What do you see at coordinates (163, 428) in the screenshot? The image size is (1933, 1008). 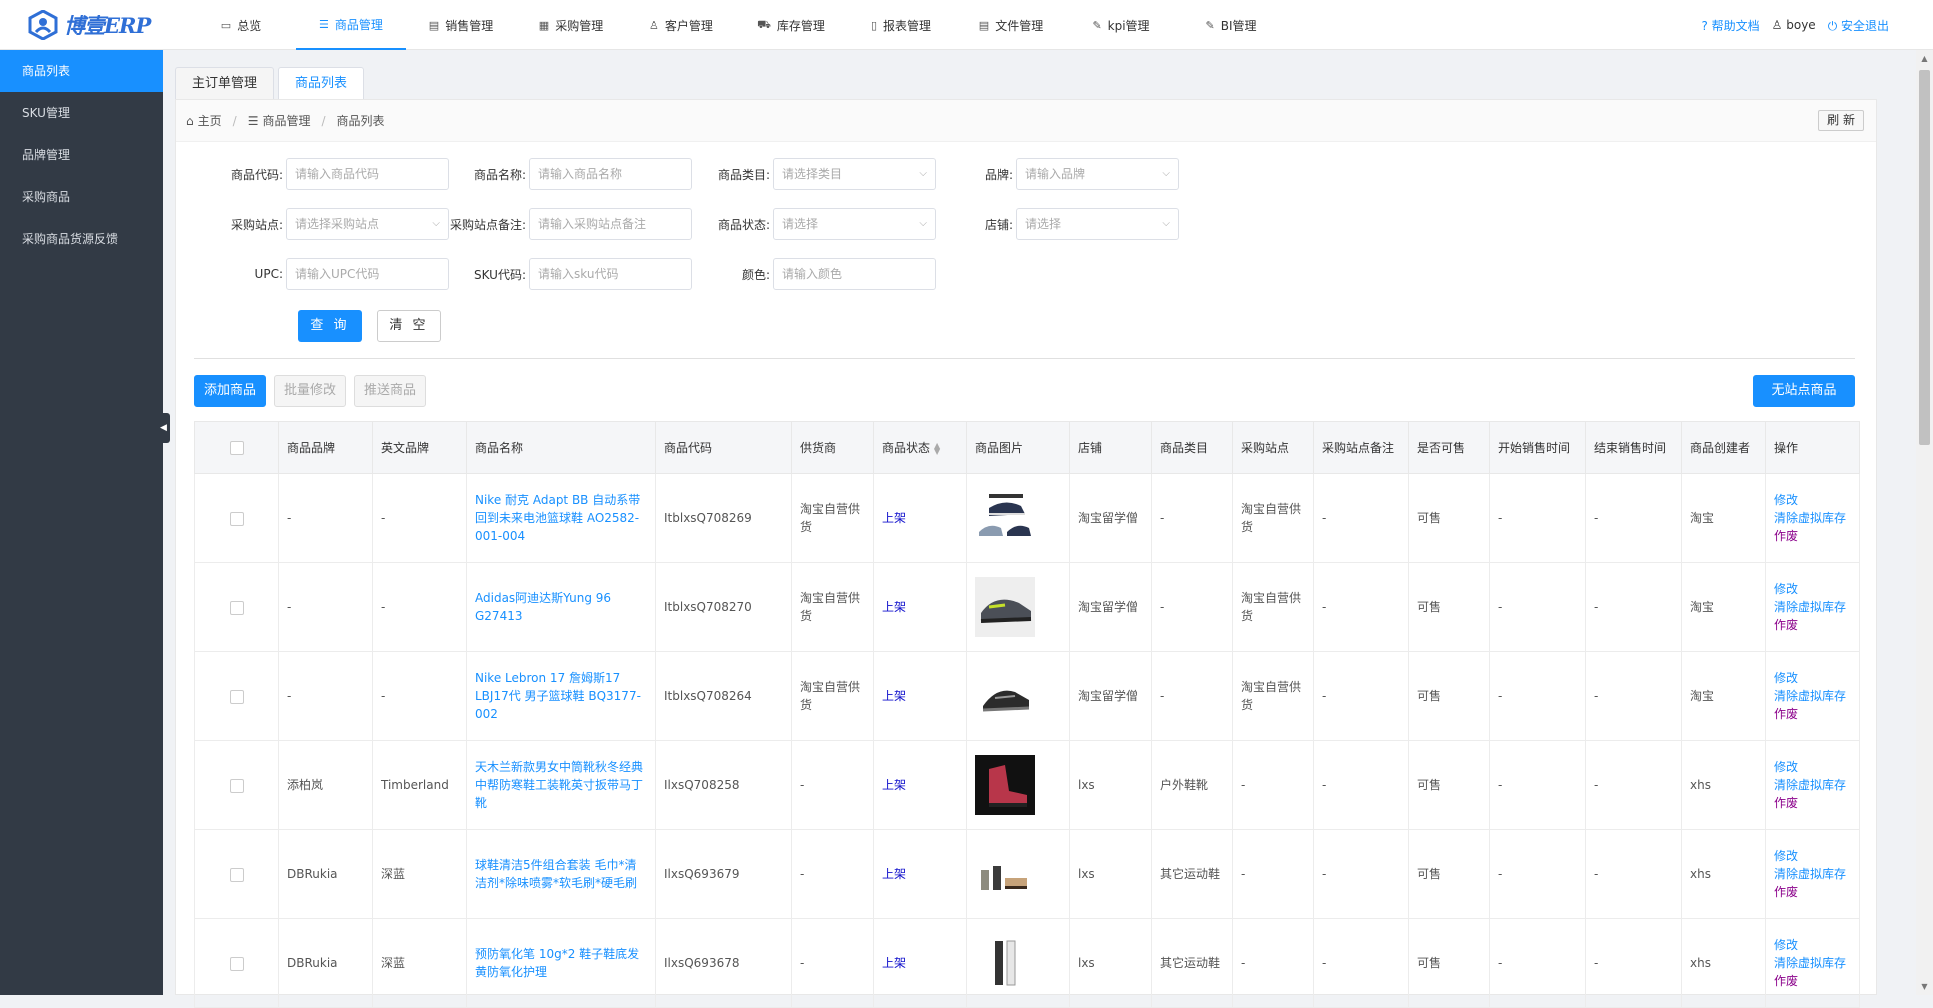 I see `sidebar-collapse-toggle: ◀` at bounding box center [163, 428].